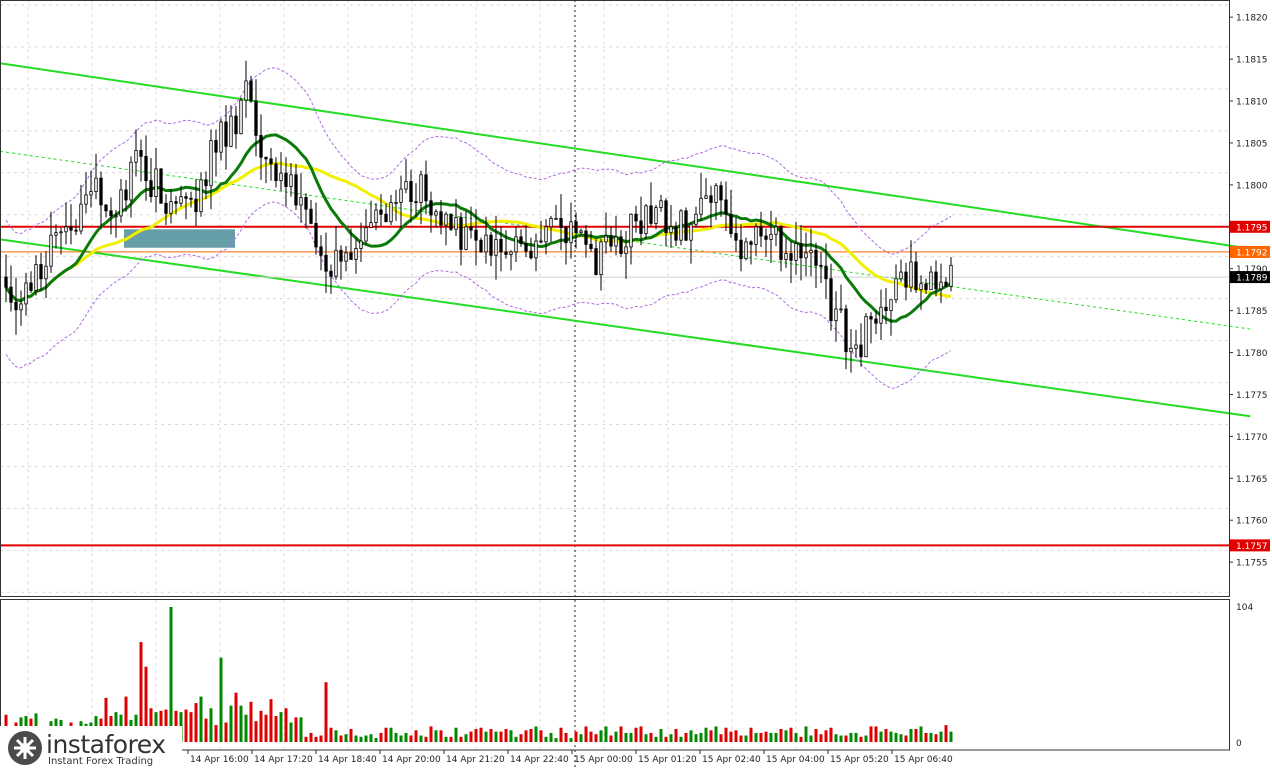 This screenshot has height=770, width=1272. Describe the element at coordinates (1252, 144) in the screenshot. I see `y-tick-label: 1.1805` at that location.